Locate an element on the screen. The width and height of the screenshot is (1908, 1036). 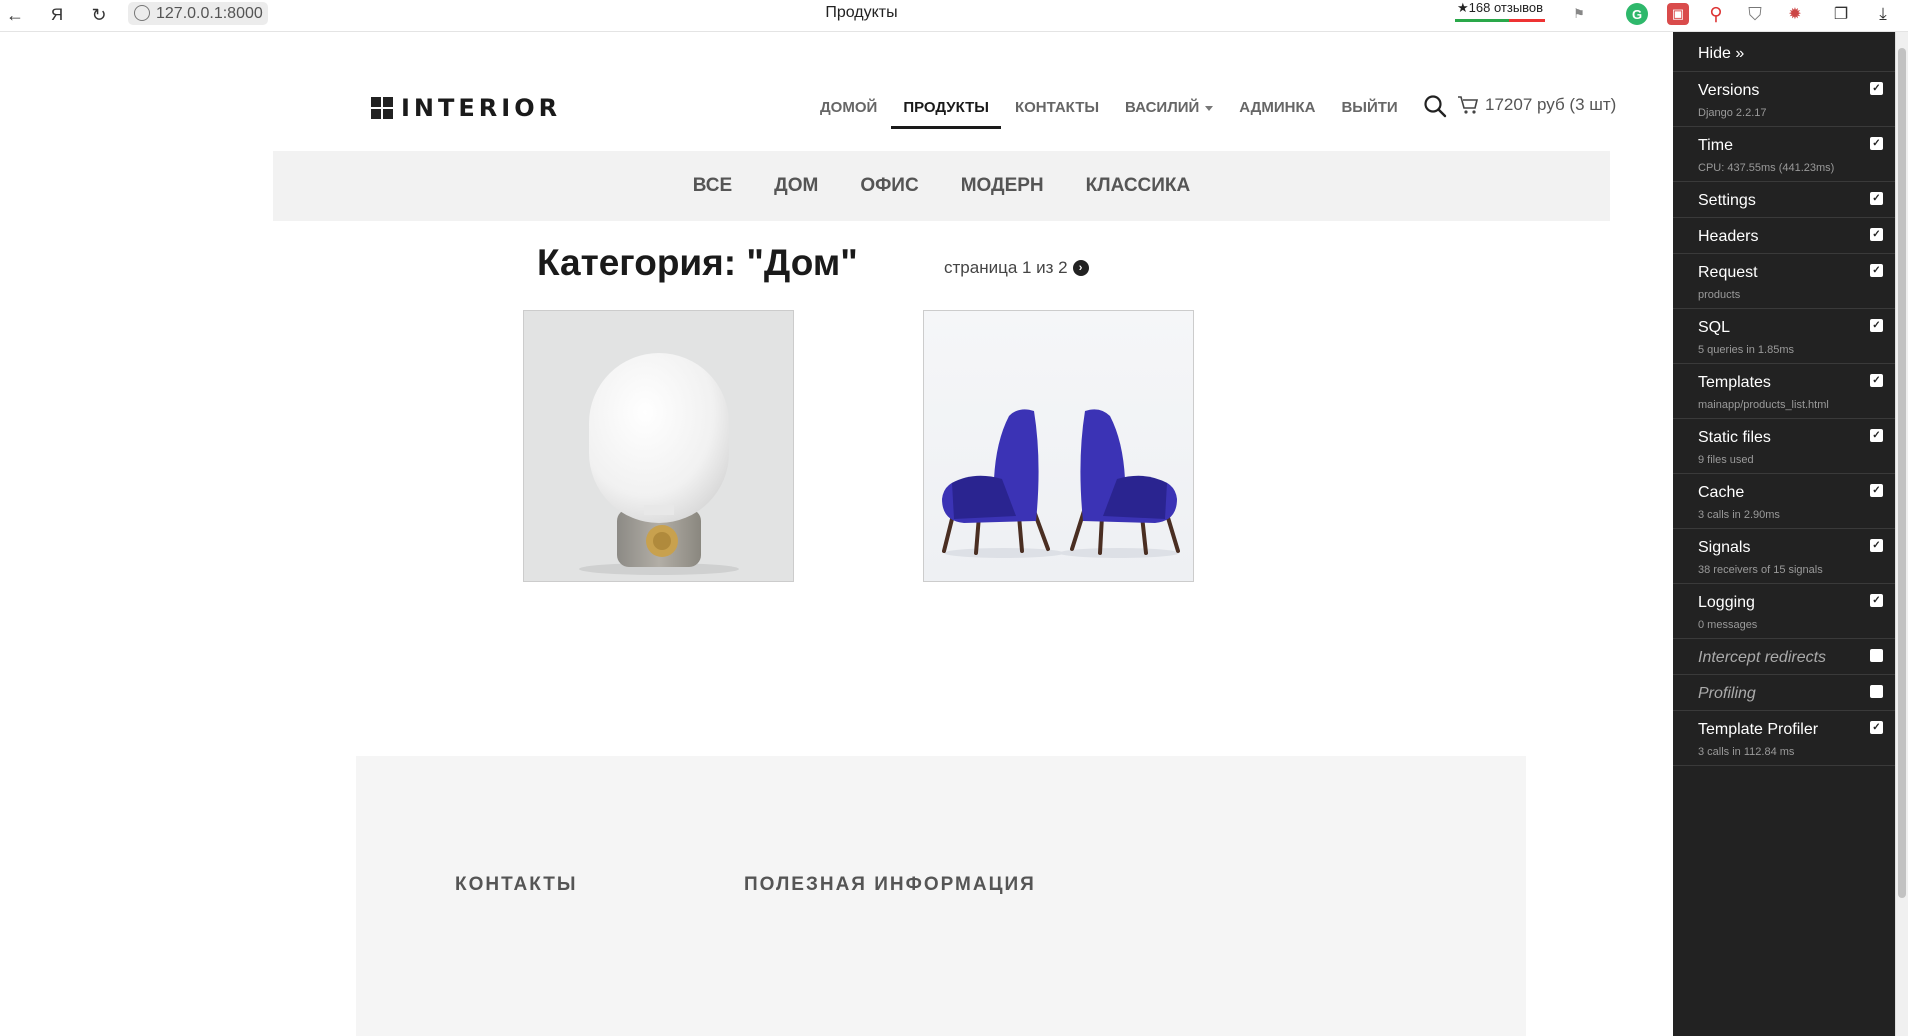
debug-panel-title: Cache is located at coordinates (1721, 492).